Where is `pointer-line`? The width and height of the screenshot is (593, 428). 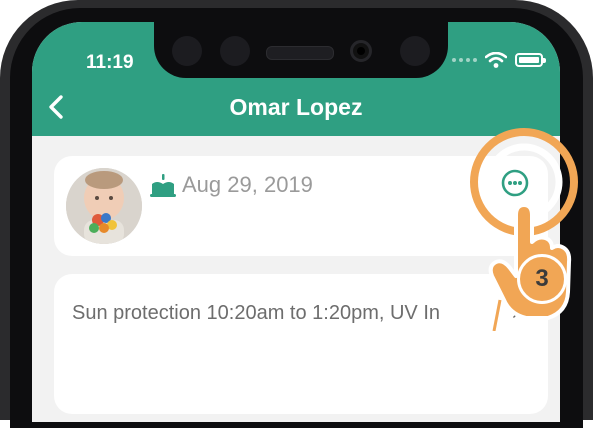
pointer-line is located at coordinates (497, 315).